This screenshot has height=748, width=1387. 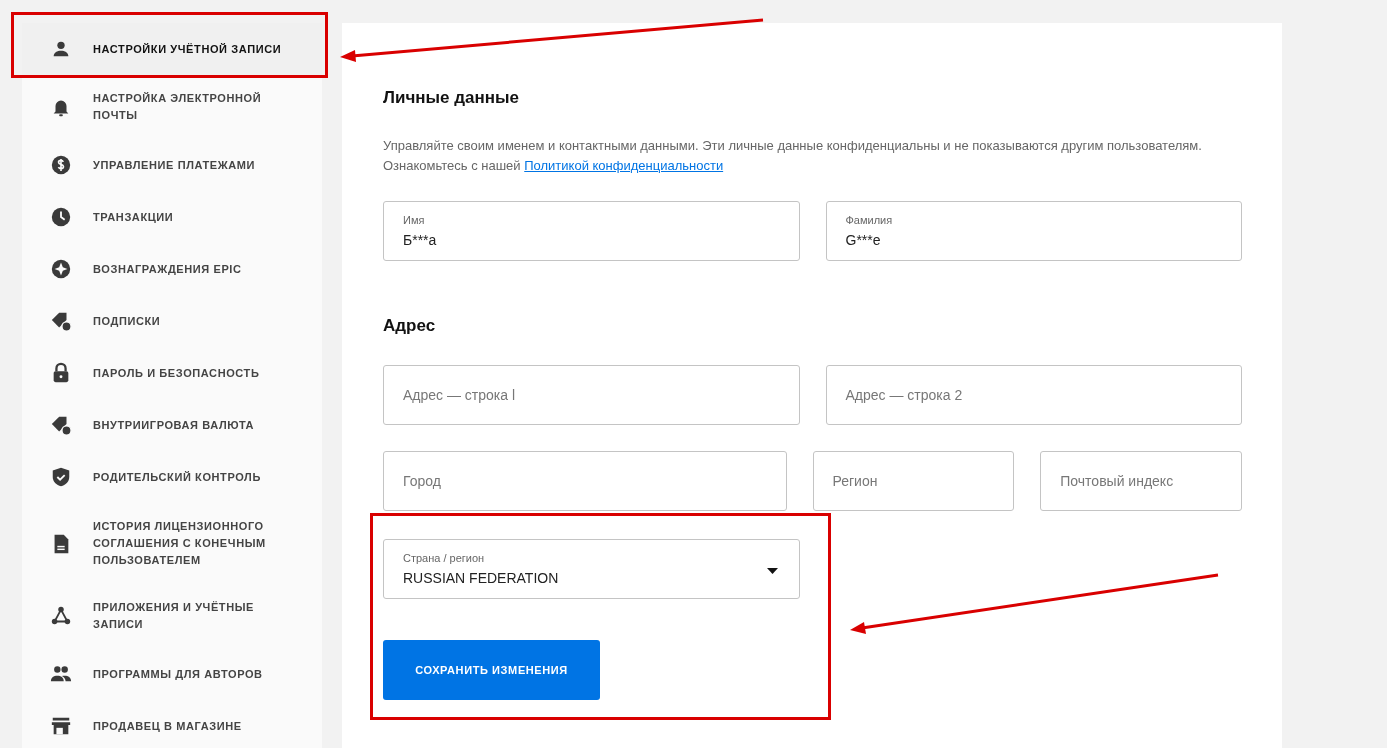 What do you see at coordinates (172, 543) in the screenshot?
I see `sidebar-item: ИСТОРИЯ ЛИЦЕНЗИОННОГО СОГЛАШЕНИЯ С КОНЕЧНЫМ ПОЛЬЗОВАТЕЛЕМ` at bounding box center [172, 543].